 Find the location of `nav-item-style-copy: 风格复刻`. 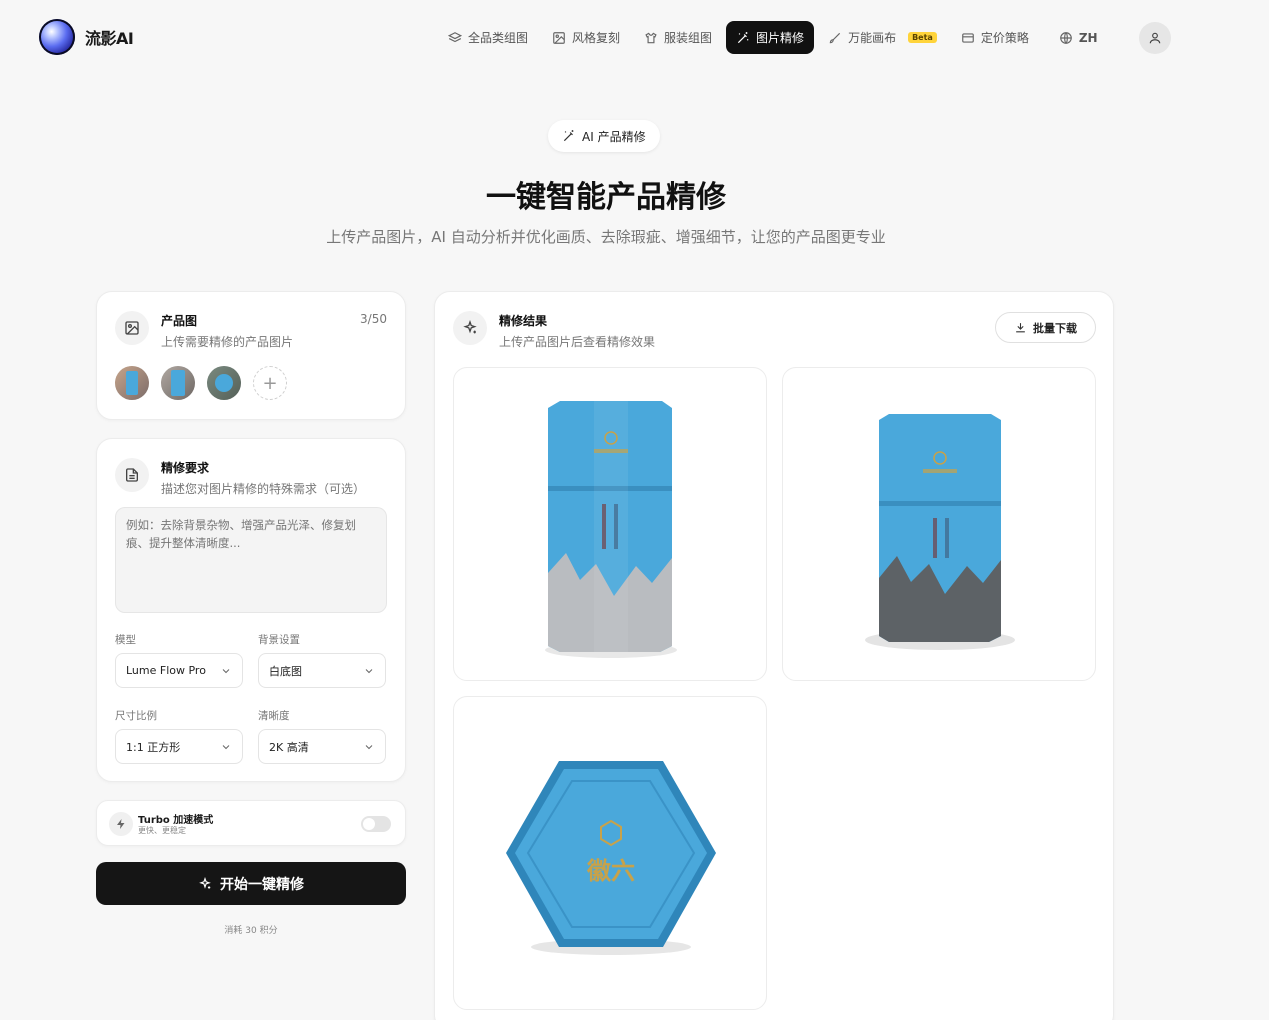

nav-item-style-copy: 风格复刻 is located at coordinates (586, 37).